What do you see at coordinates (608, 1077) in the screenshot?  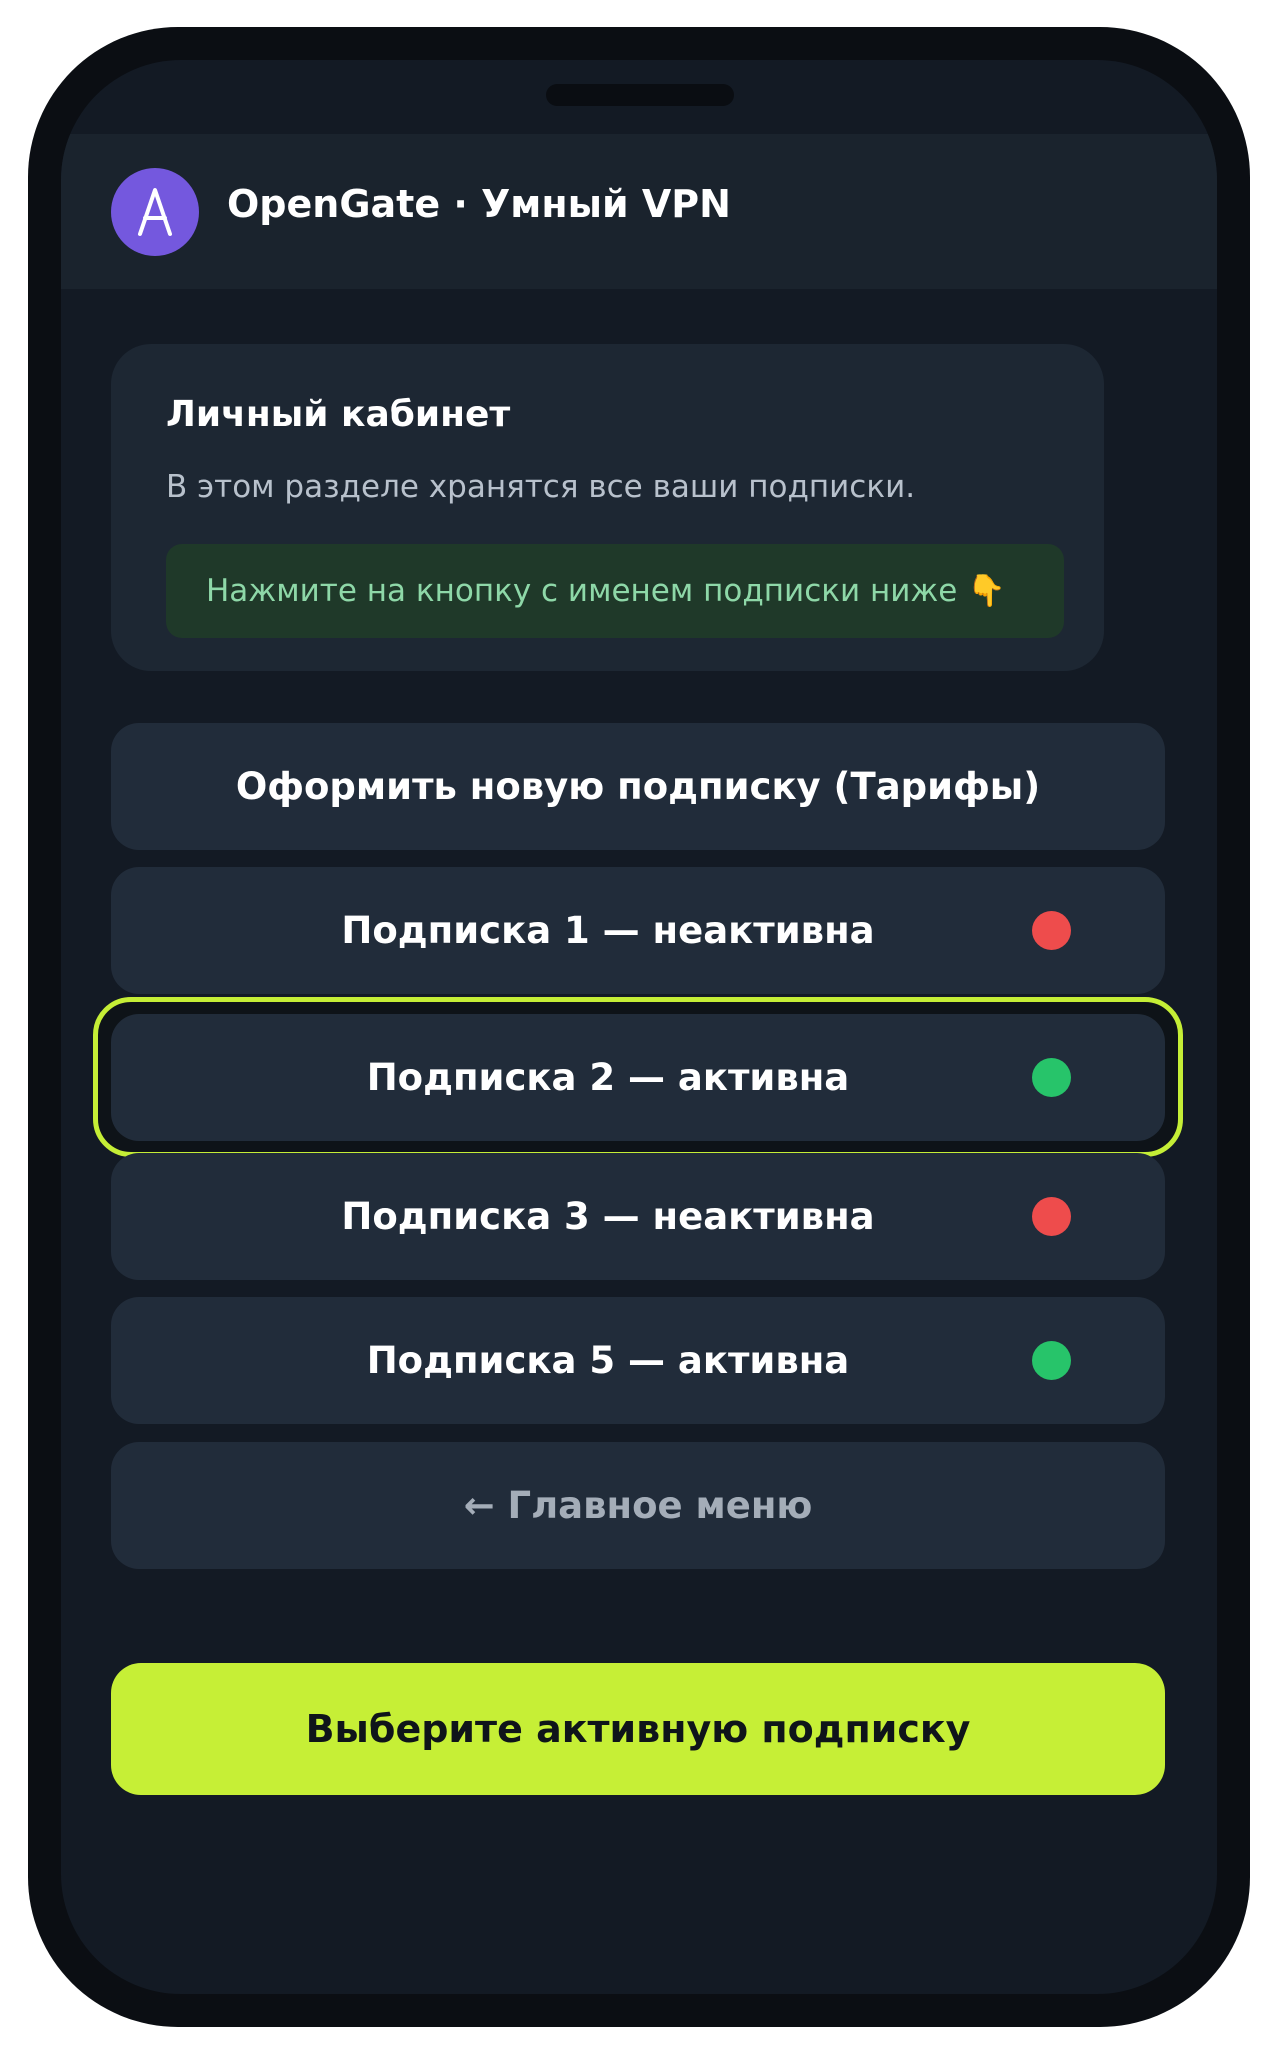 I see `subscription-2-label: Подписка 2 — активна` at bounding box center [608, 1077].